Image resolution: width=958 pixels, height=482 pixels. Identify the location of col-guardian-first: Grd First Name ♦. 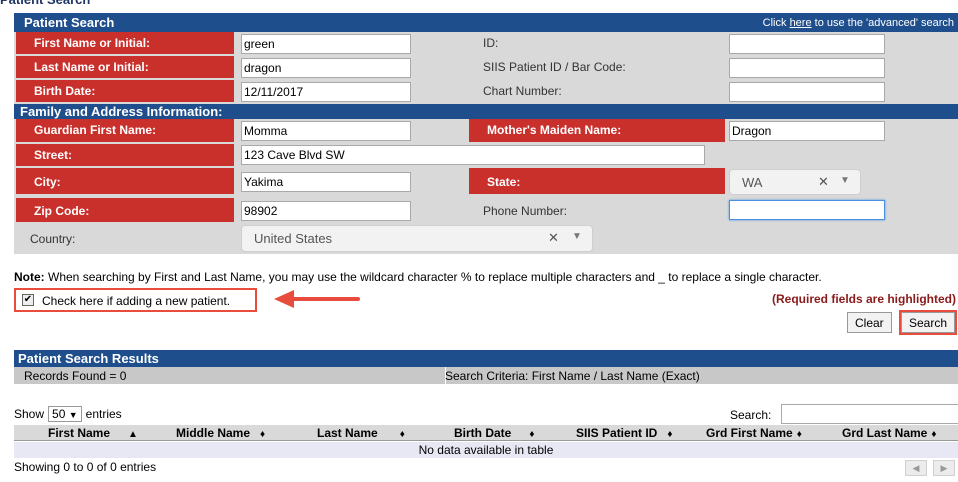
(754, 433).